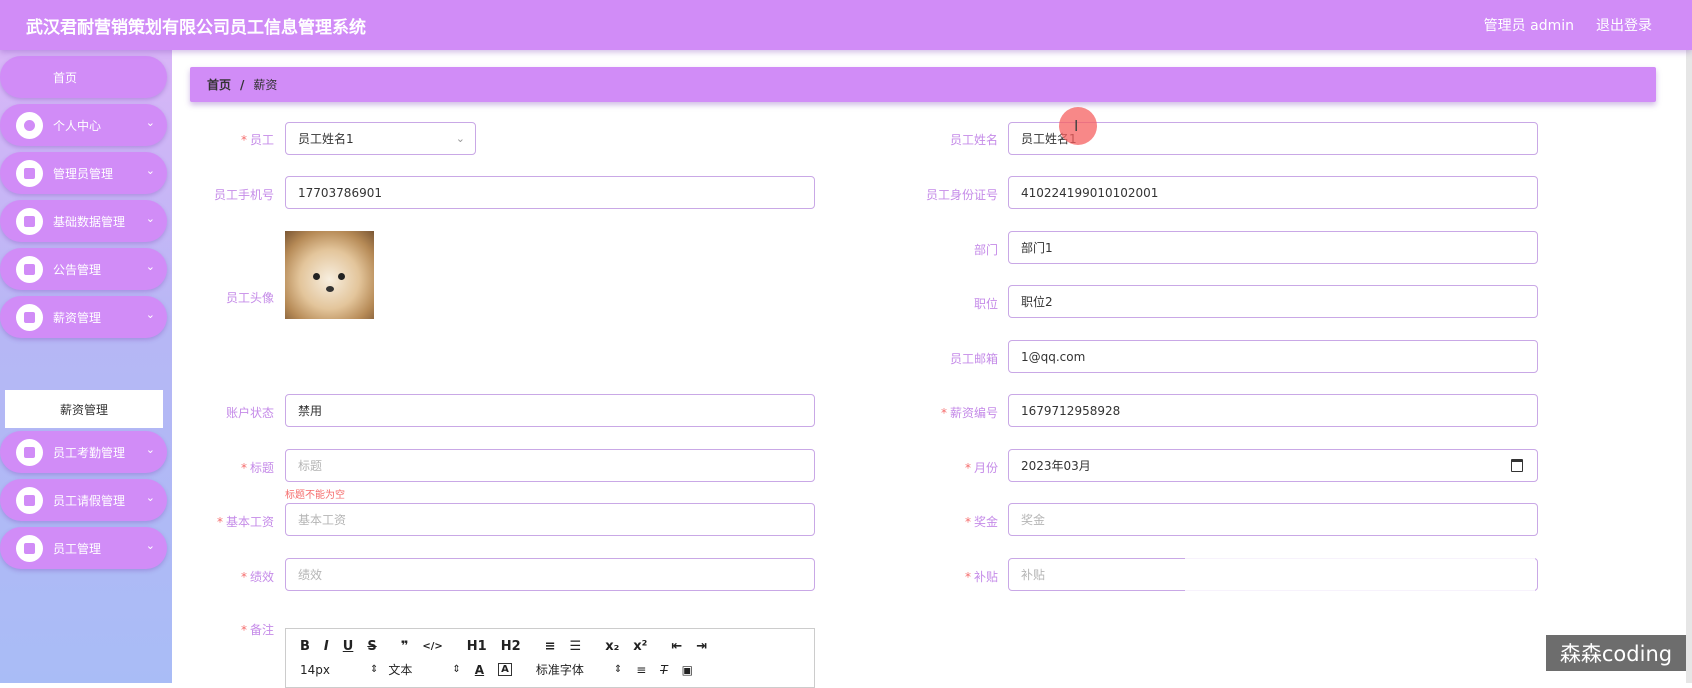  What do you see at coordinates (1273, 465) in the screenshot?
I see `month-picker: 2023年03月` at bounding box center [1273, 465].